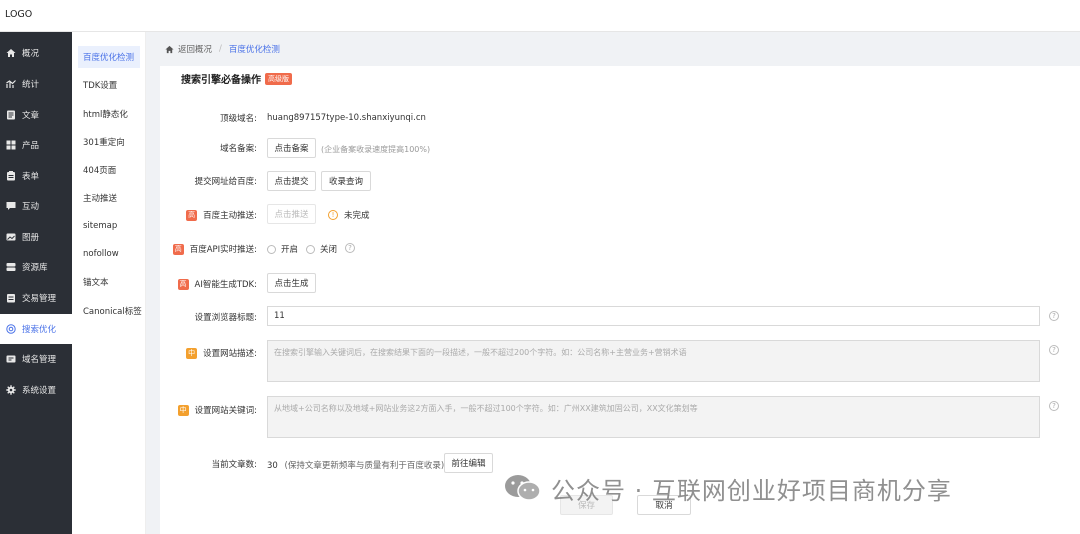  I want to click on breadcrumb-current: 百度优化检测, so click(254, 50).